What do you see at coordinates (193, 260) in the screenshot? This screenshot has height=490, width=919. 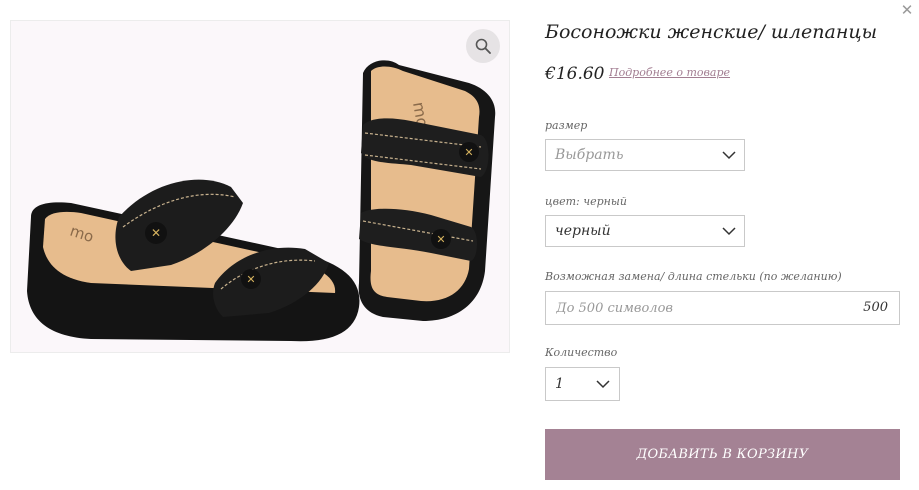 I see `front-sandal: mo ✕ ✕` at bounding box center [193, 260].